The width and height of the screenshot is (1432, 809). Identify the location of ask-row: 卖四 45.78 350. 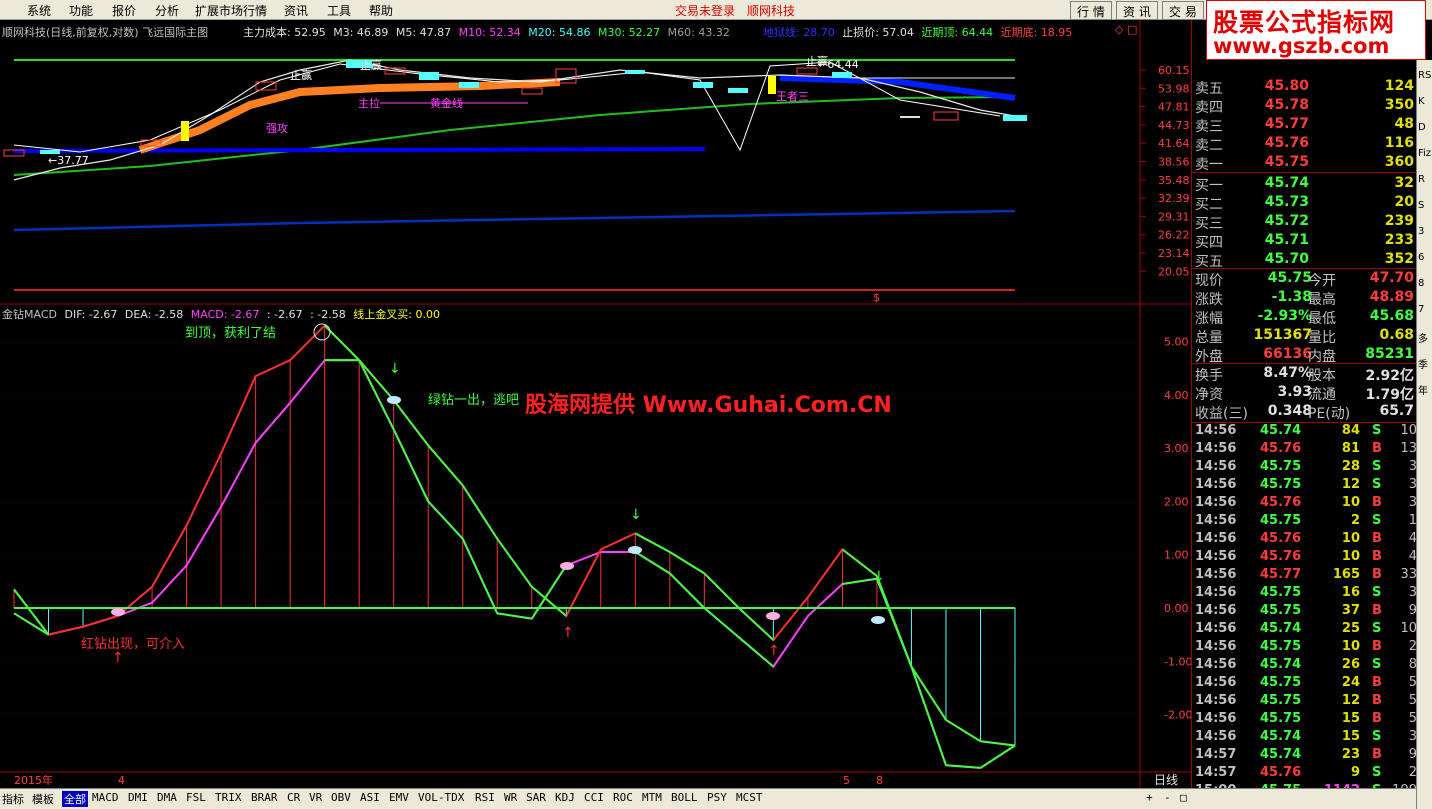
(1304, 106).